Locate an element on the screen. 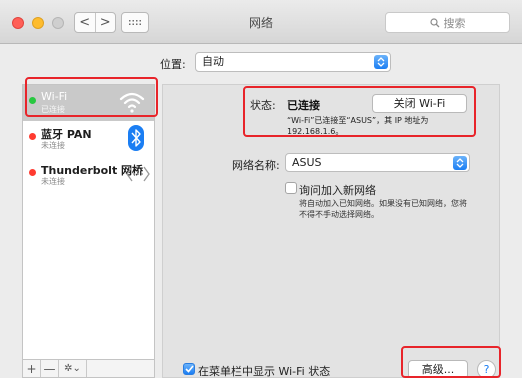 The height and width of the screenshot is (378, 522). checkmark-icon is located at coordinates (189, 369).